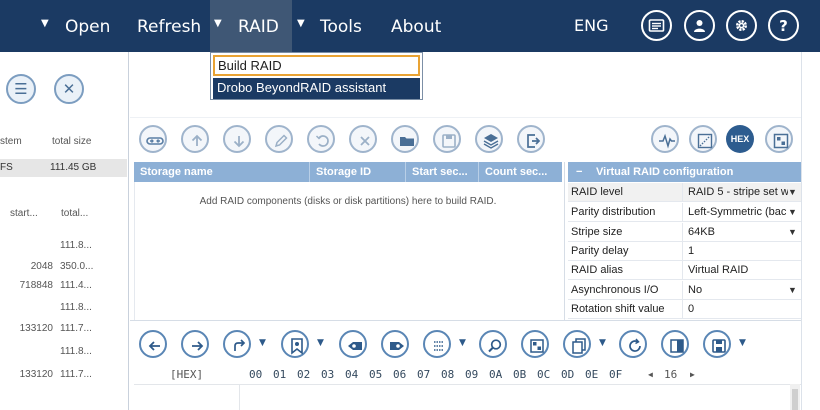 The image size is (820, 410). What do you see at coordinates (195, 139) in the screenshot?
I see `move-up-icon` at bounding box center [195, 139].